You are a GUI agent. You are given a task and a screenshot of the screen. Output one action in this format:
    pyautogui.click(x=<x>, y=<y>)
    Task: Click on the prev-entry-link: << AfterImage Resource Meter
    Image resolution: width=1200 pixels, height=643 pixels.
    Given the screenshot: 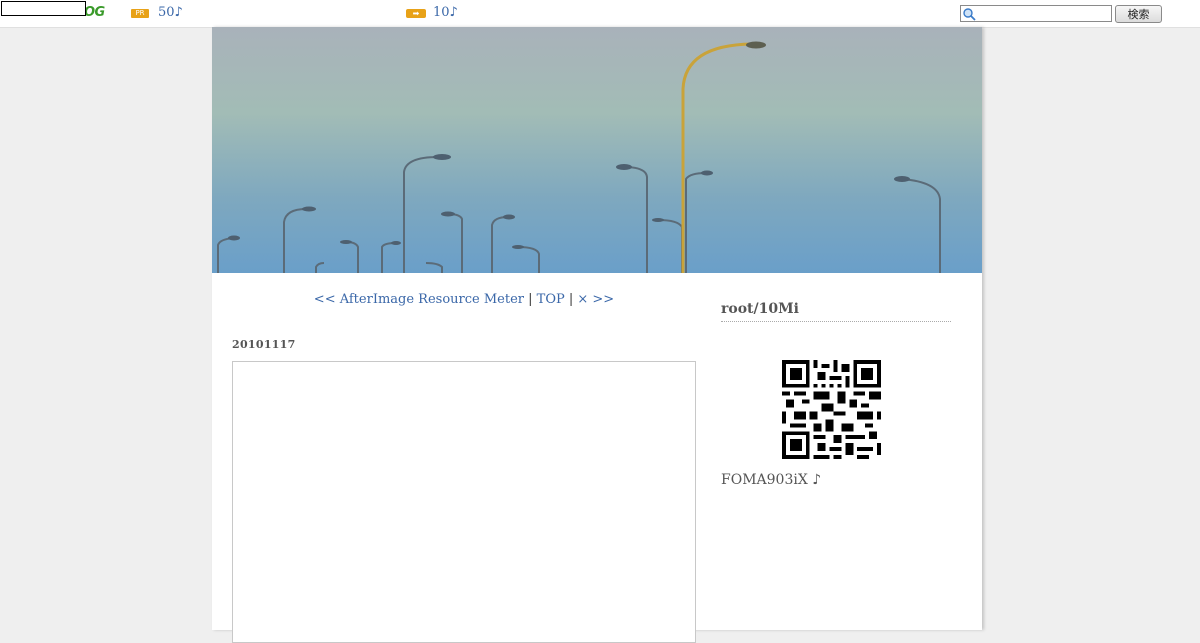 What is the action you would take?
    pyautogui.click(x=419, y=299)
    